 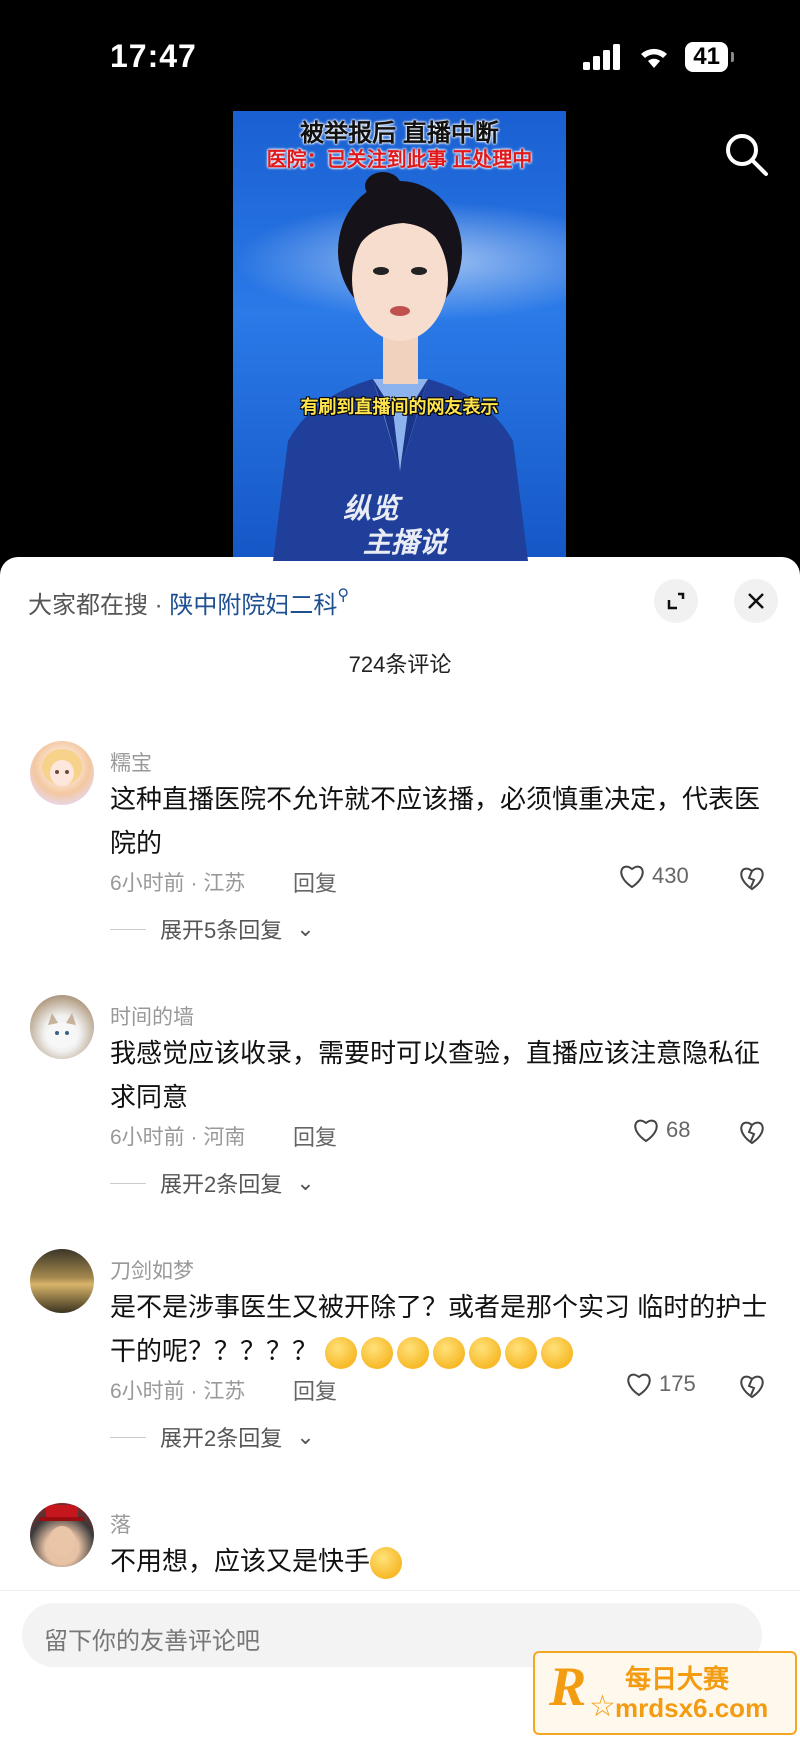 I want to click on comment-text-body: 不用想，应该又是快手, so click(x=240, y=1561).